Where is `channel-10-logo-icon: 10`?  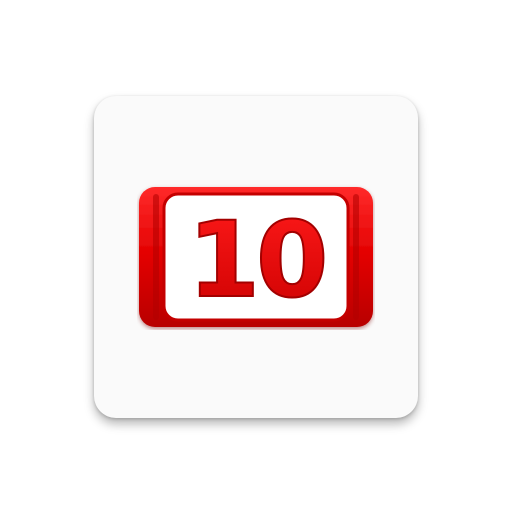 channel-10-logo-icon: 10 is located at coordinates (256, 257).